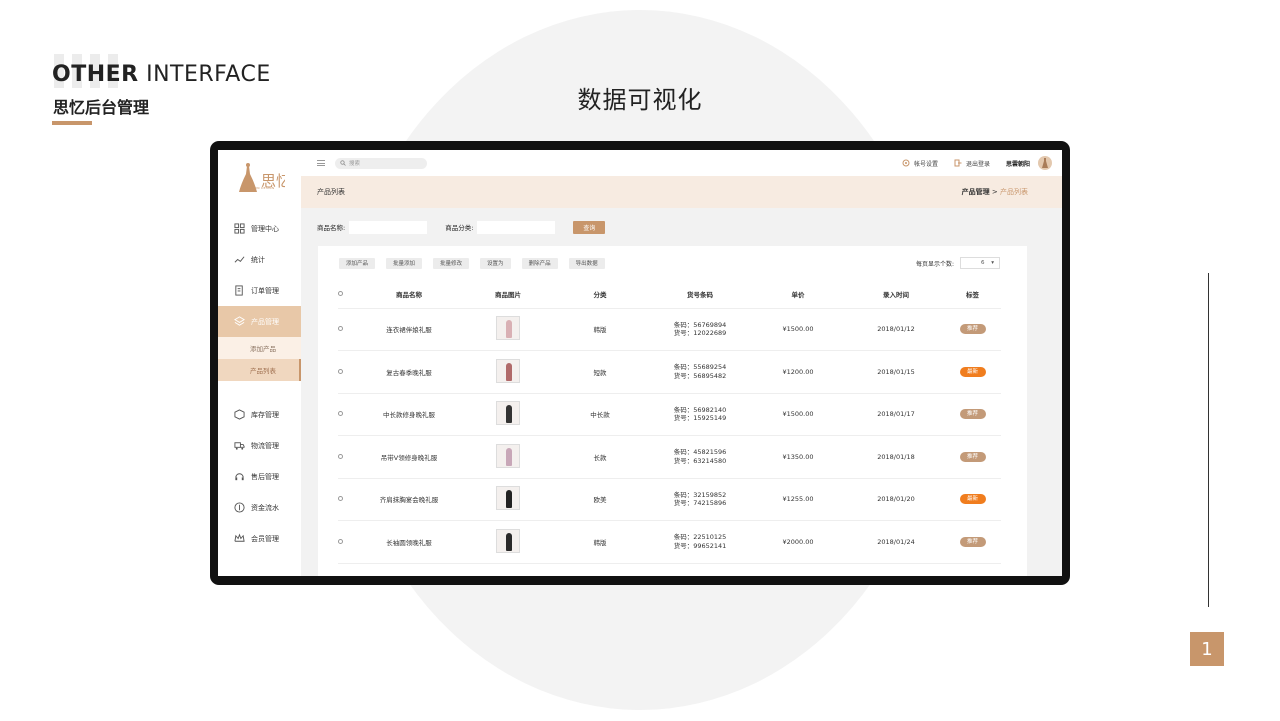  Describe the element at coordinates (1045, 163) in the screenshot. I see `avatar` at that location.